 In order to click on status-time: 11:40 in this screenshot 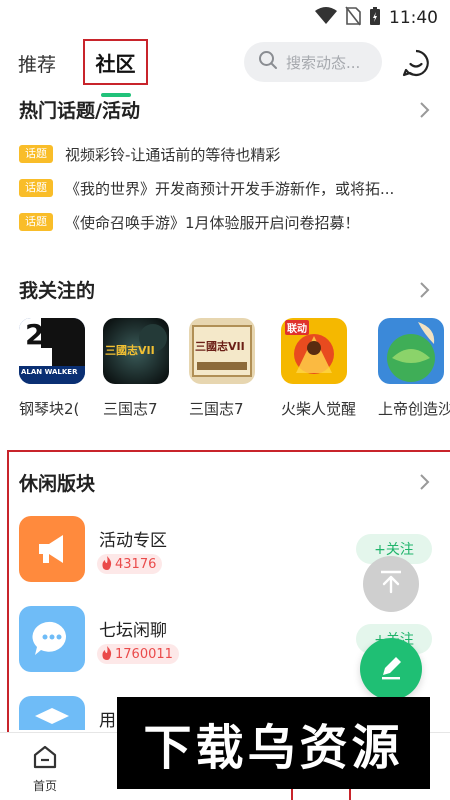, I will do `click(413, 18)`.